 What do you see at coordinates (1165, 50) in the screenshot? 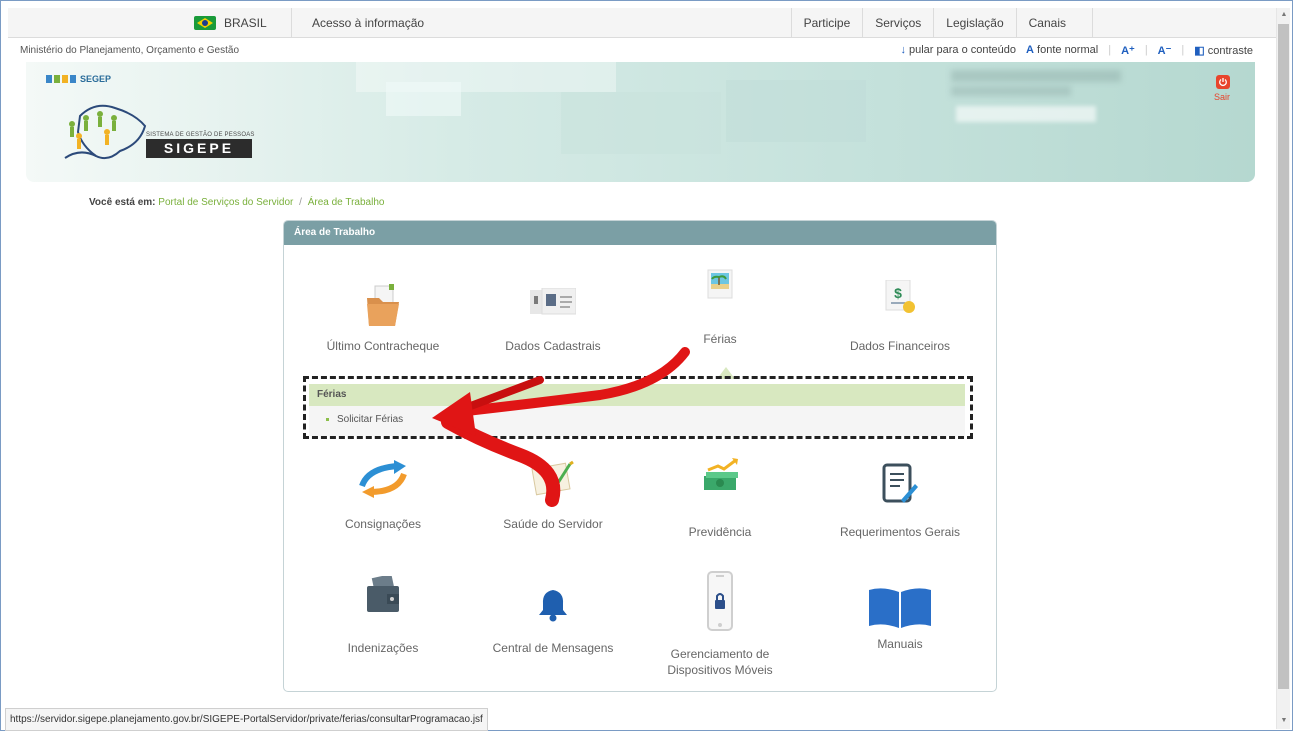
I see `font-decrease-button: A⁻` at bounding box center [1165, 50].